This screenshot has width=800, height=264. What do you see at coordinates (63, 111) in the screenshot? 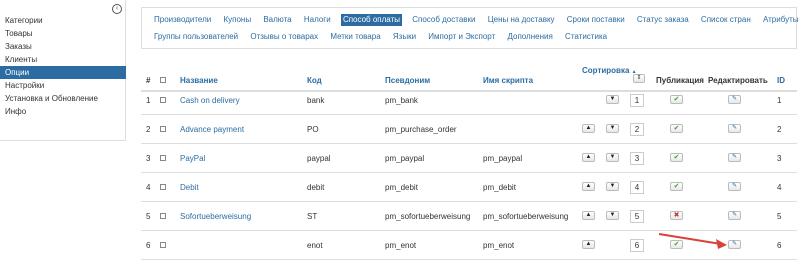
I see `sidebar-item-info: Инфо` at bounding box center [63, 111].